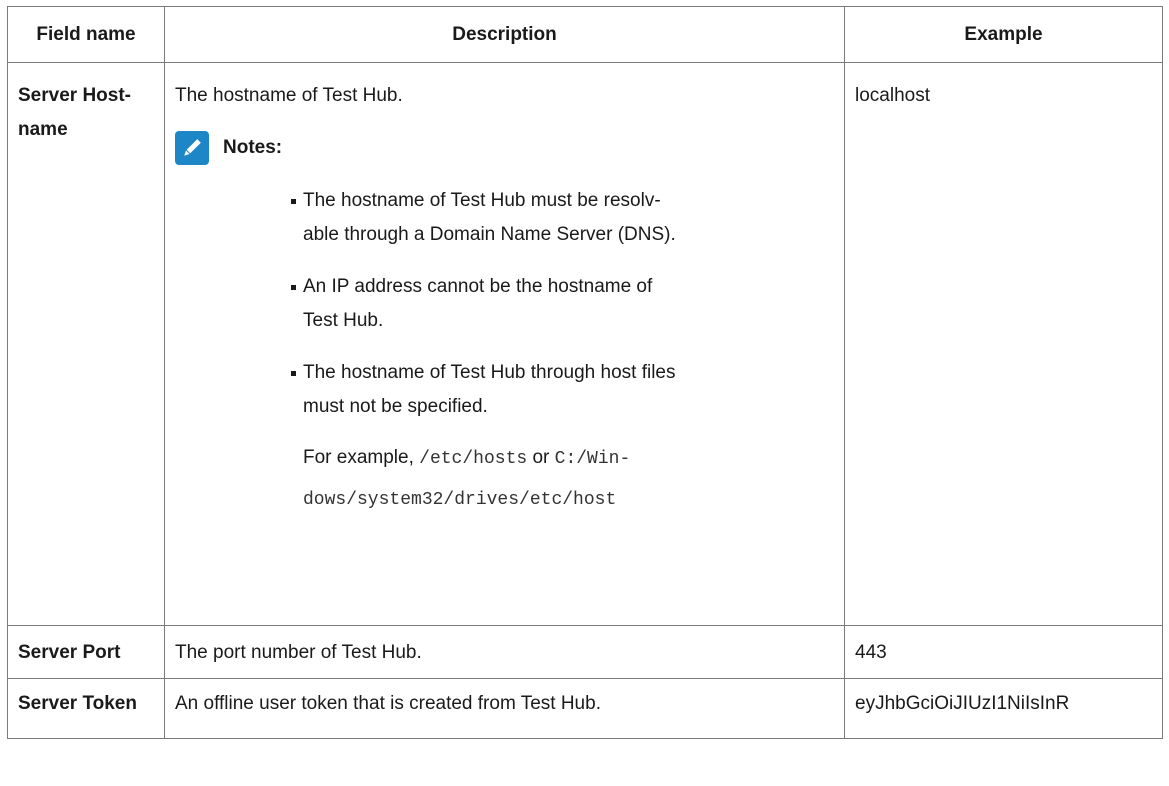 This screenshot has width=1169, height=786. I want to click on example-prefix: For example,, so click(358, 457).